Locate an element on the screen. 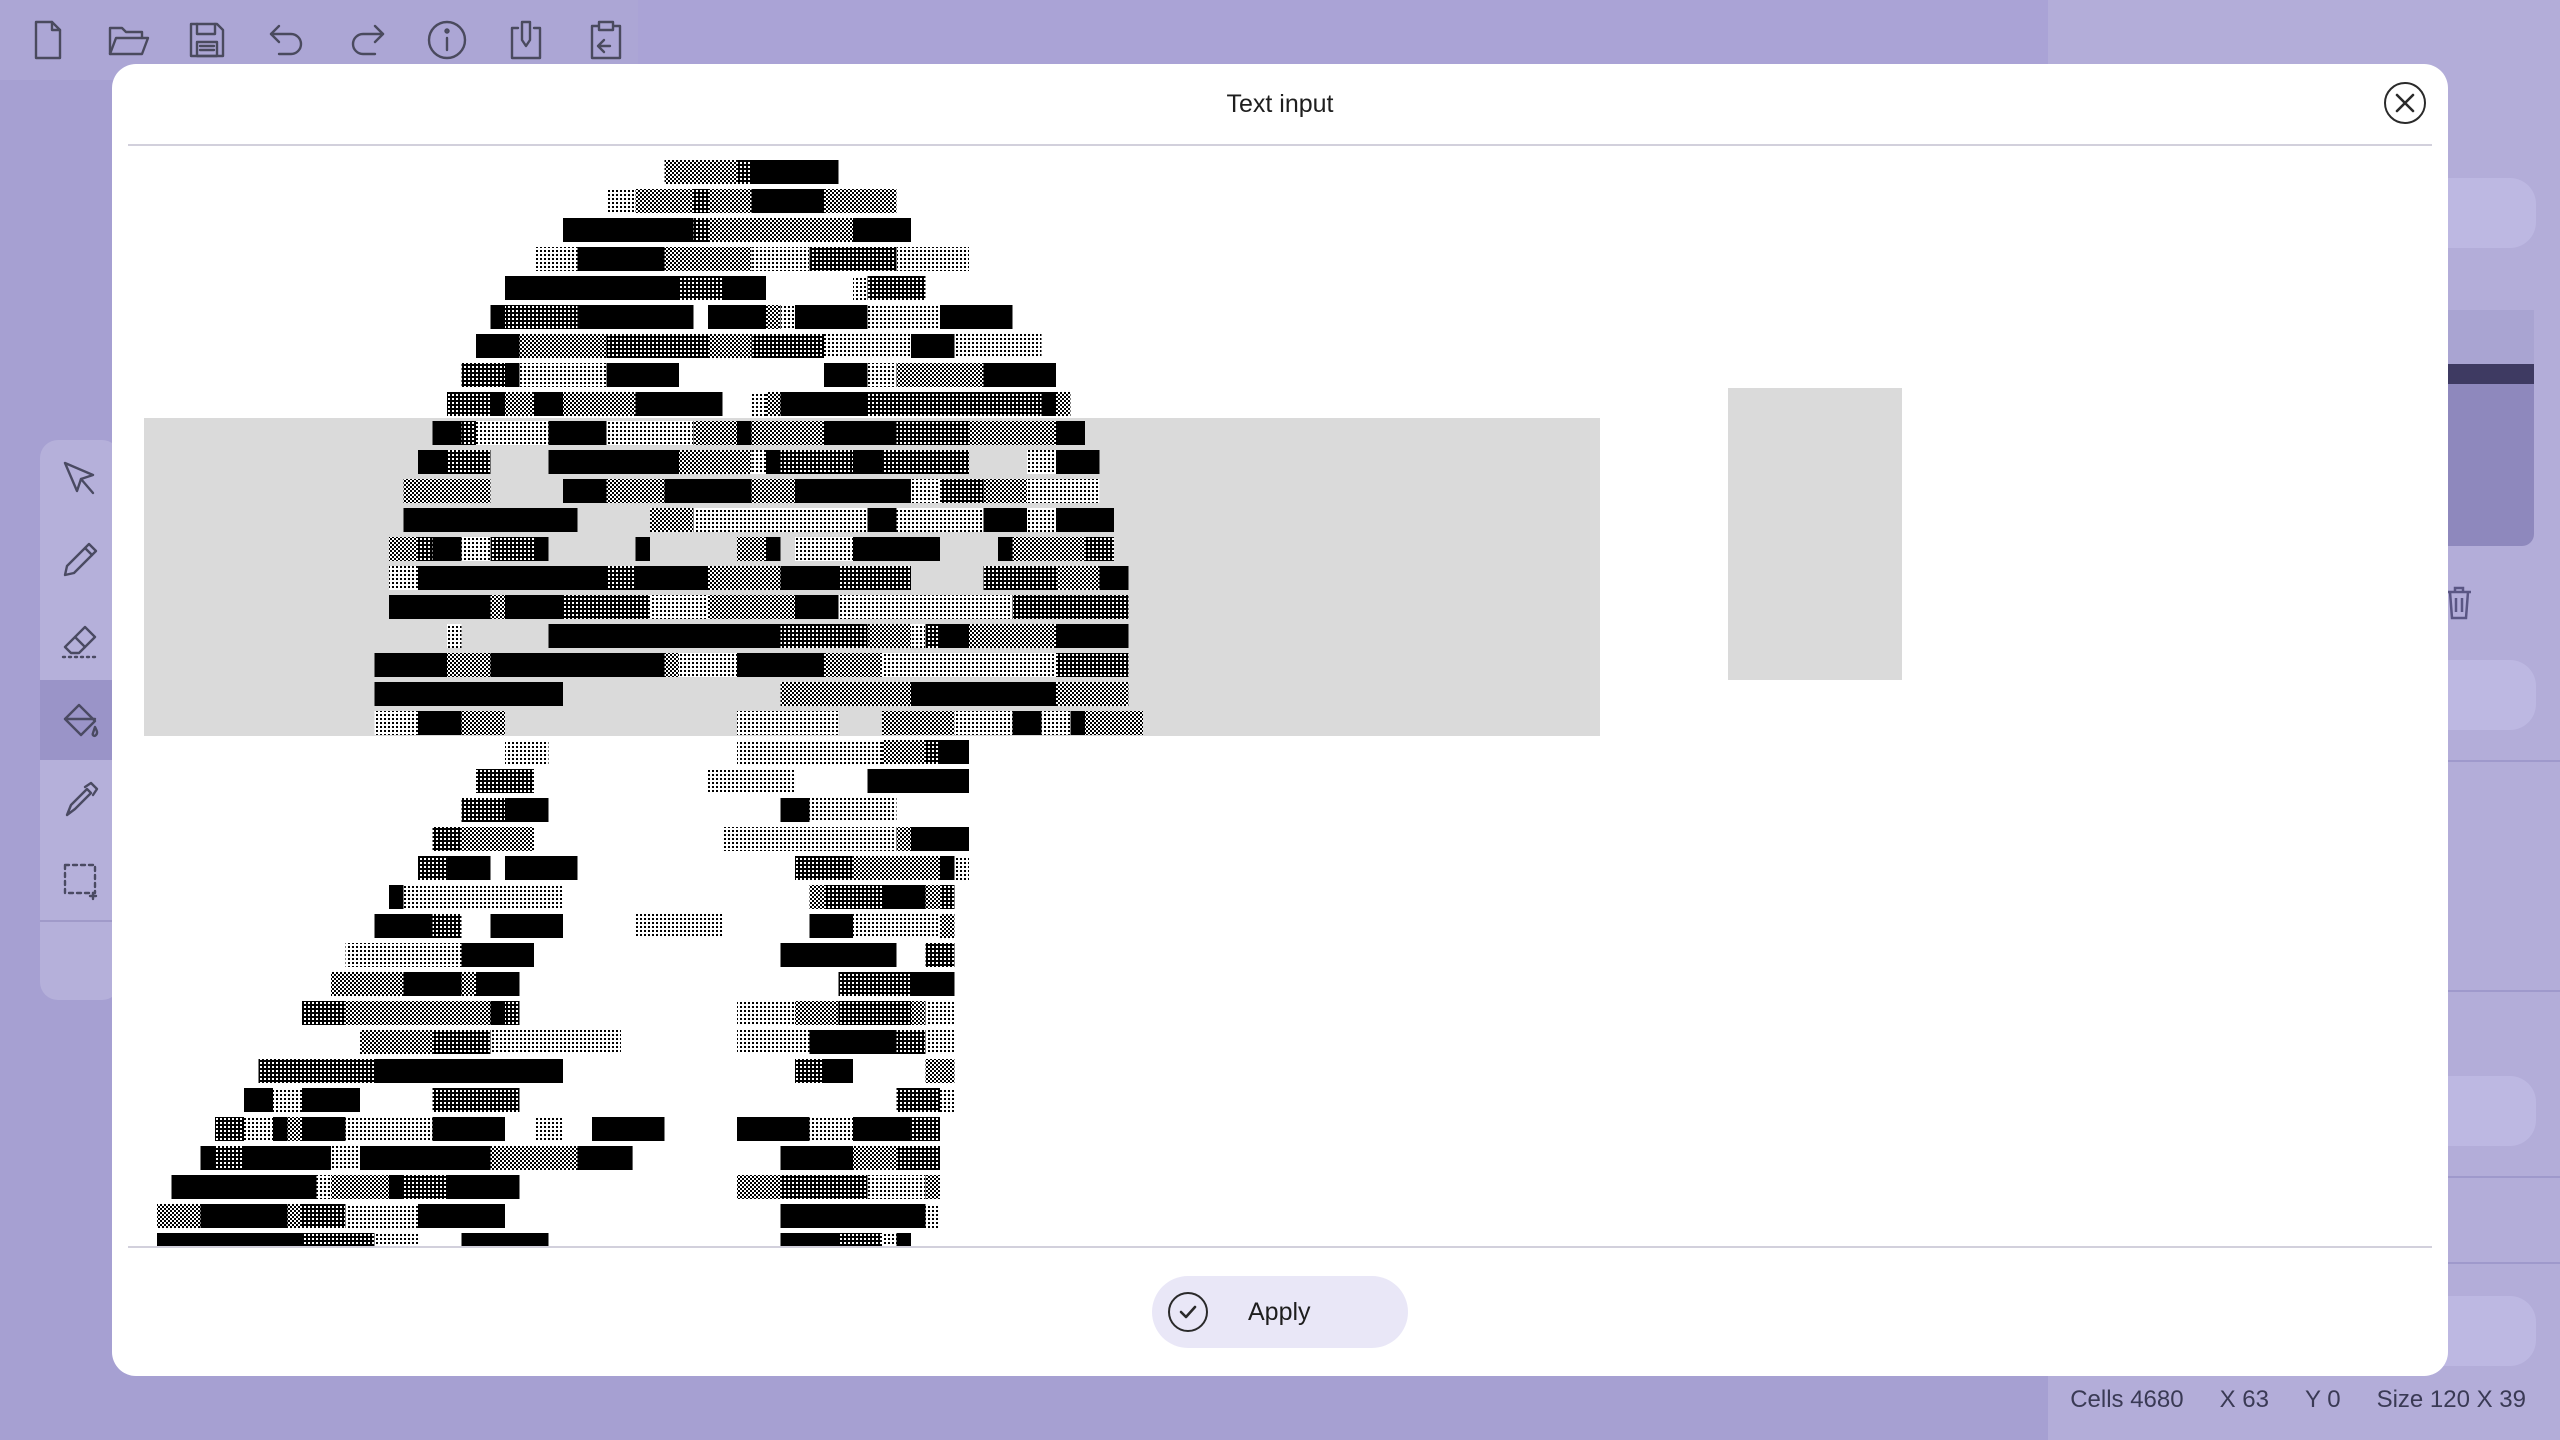  layer-preview-thumbnail is located at coordinates (2487, 428).